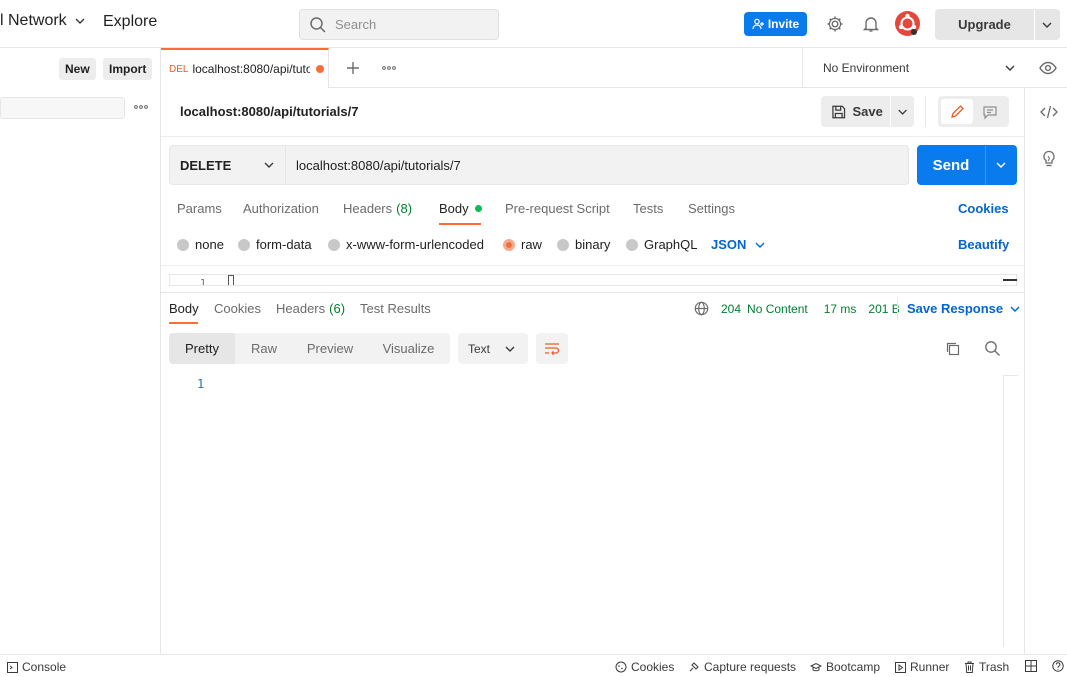 This screenshot has width=1067, height=677. Describe the element at coordinates (711, 208) in the screenshot. I see `tab-settings: Settings` at that location.